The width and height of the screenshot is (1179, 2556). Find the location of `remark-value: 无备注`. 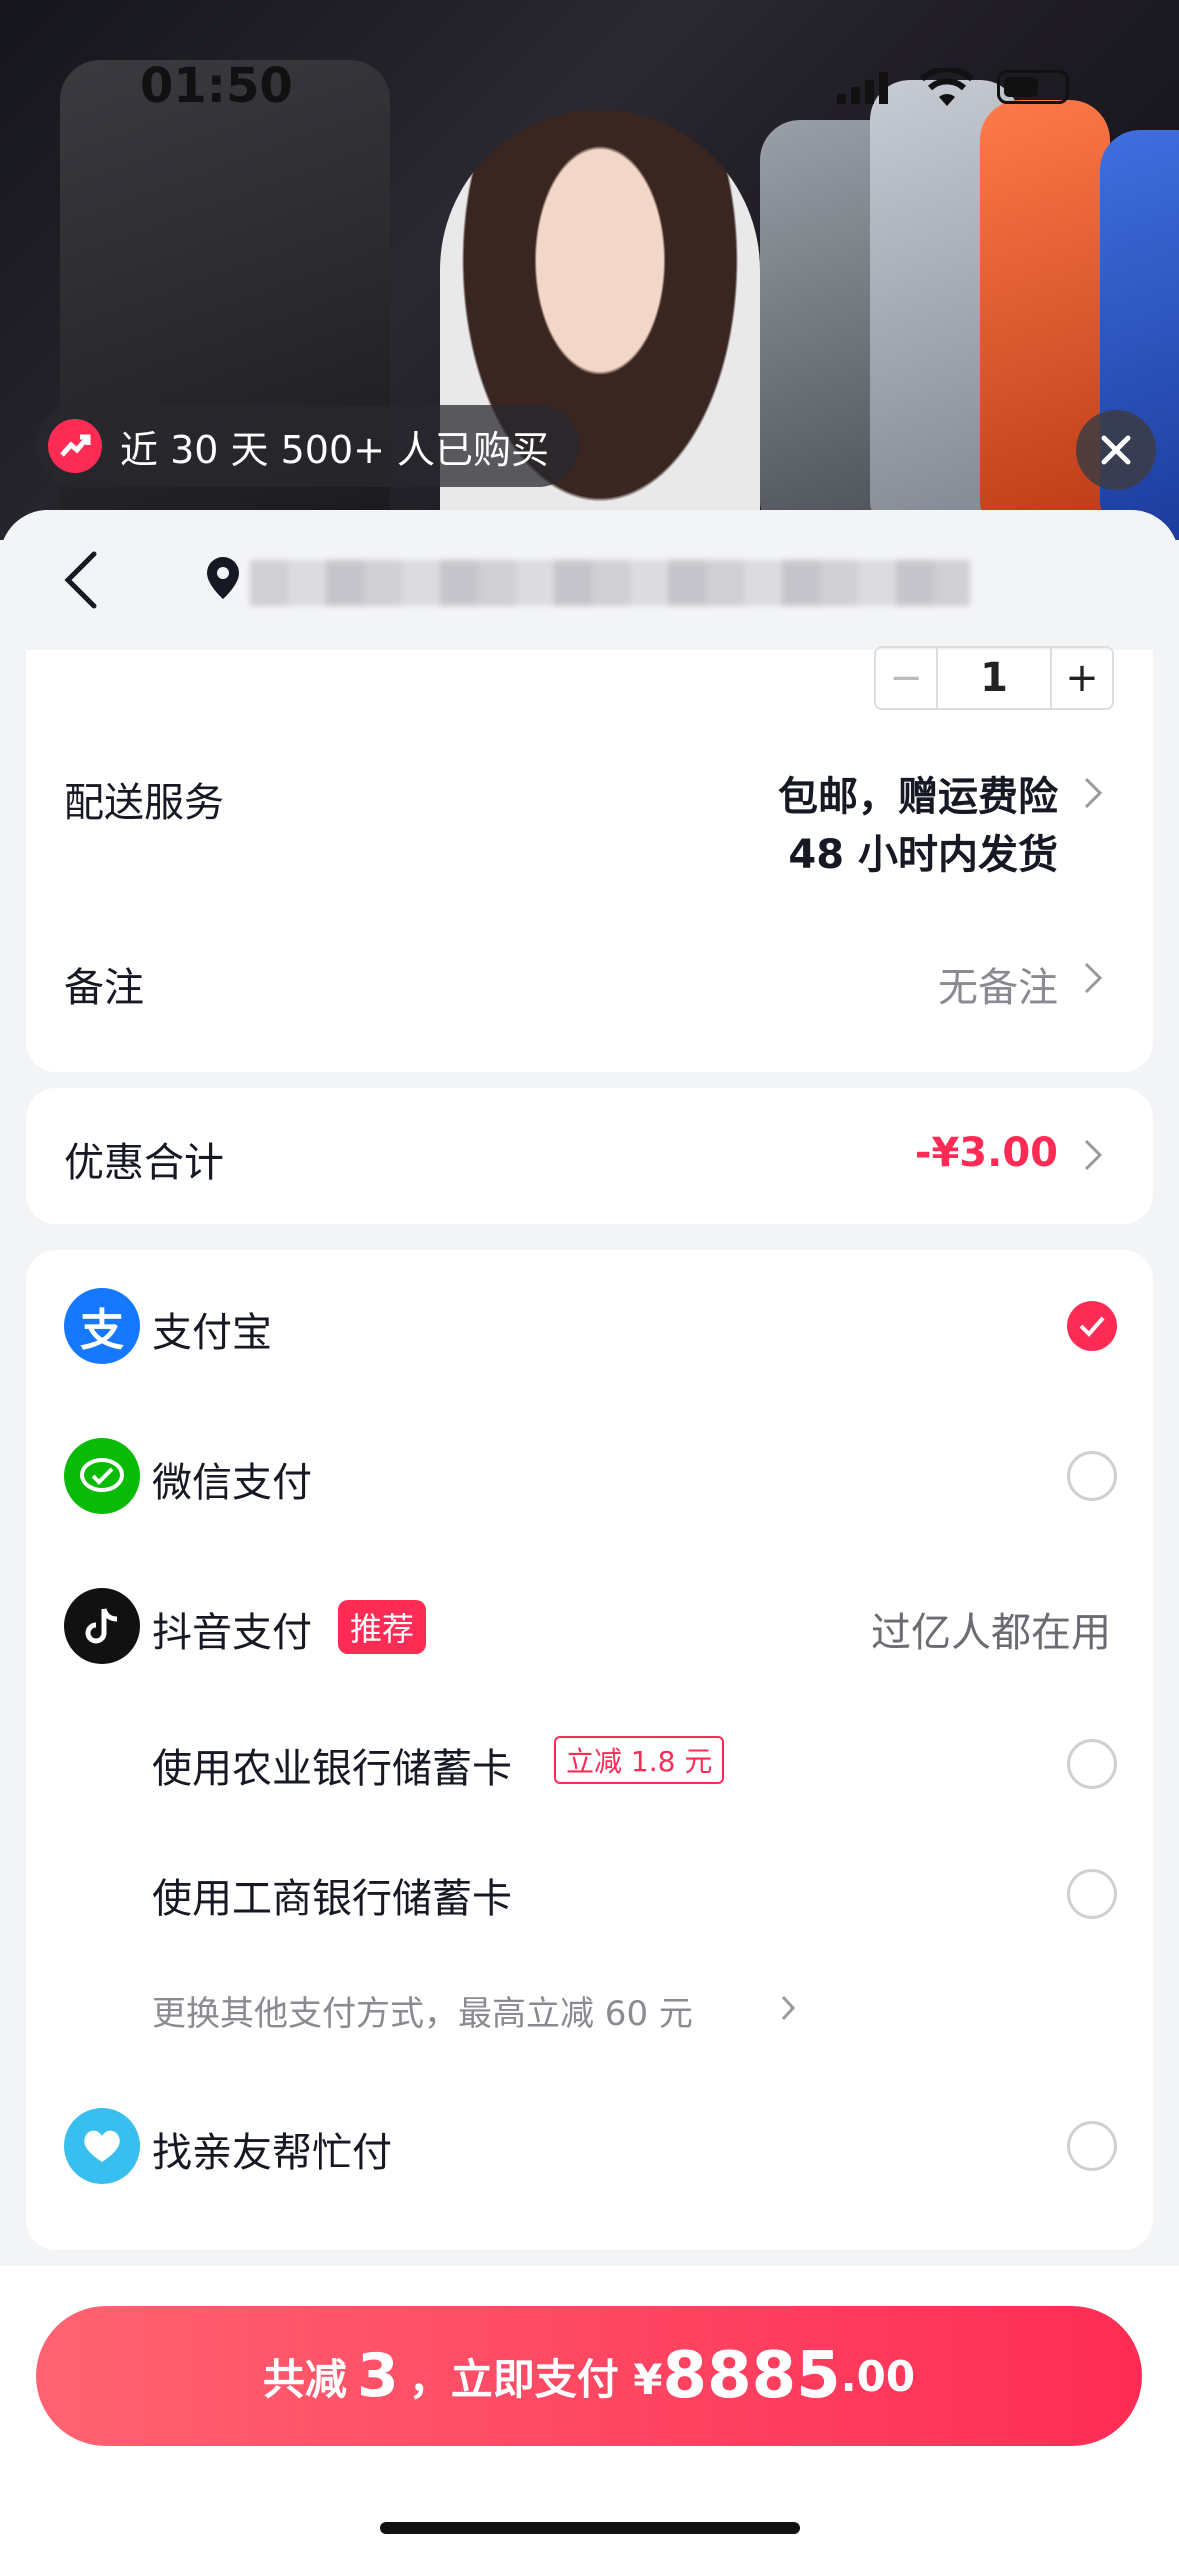

remark-value: 无备注 is located at coordinates (998, 988).